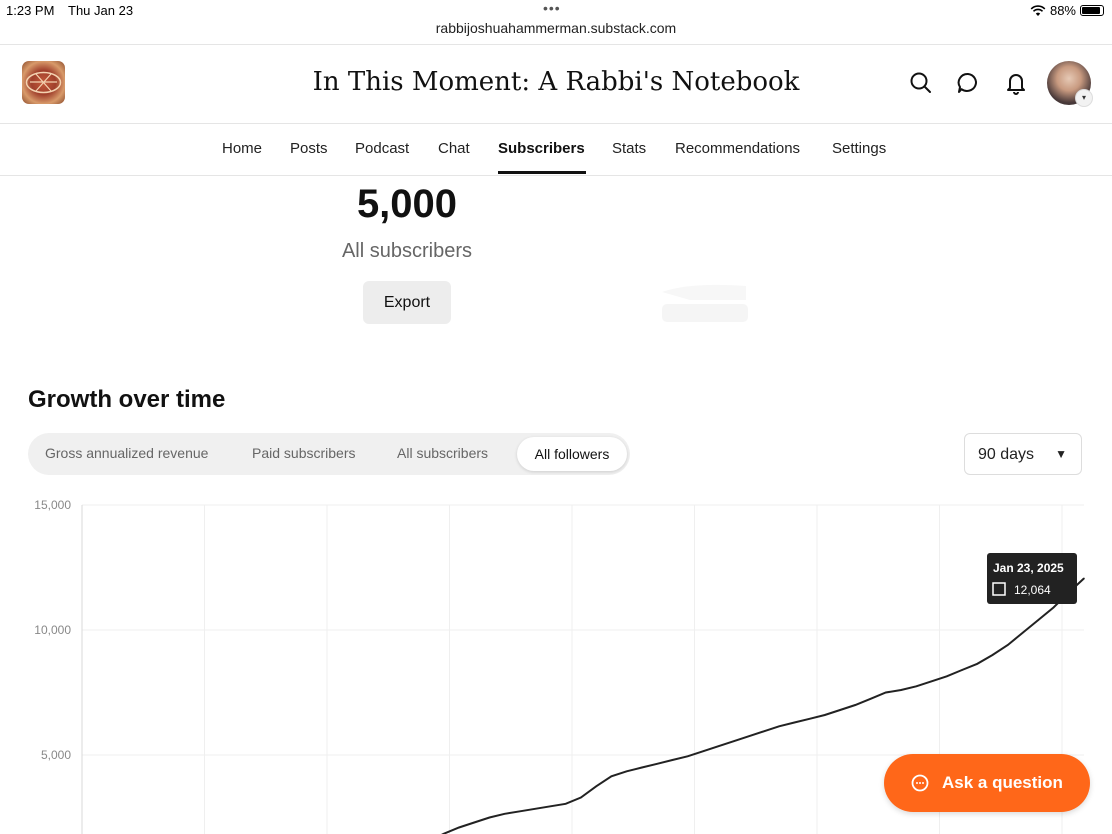 This screenshot has height=834, width=1112. Describe the element at coordinates (542, 172) in the screenshot. I see `nav-active-indicator` at that location.